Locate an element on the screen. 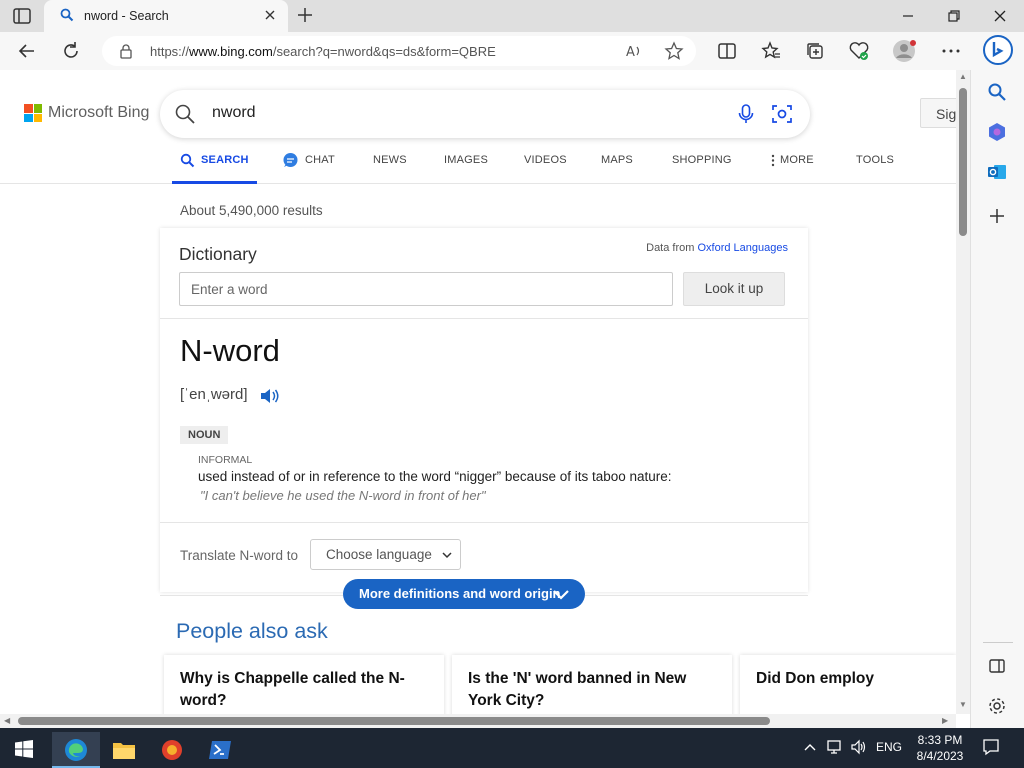  read-aloud-icon: A is located at coordinates (634, 51).